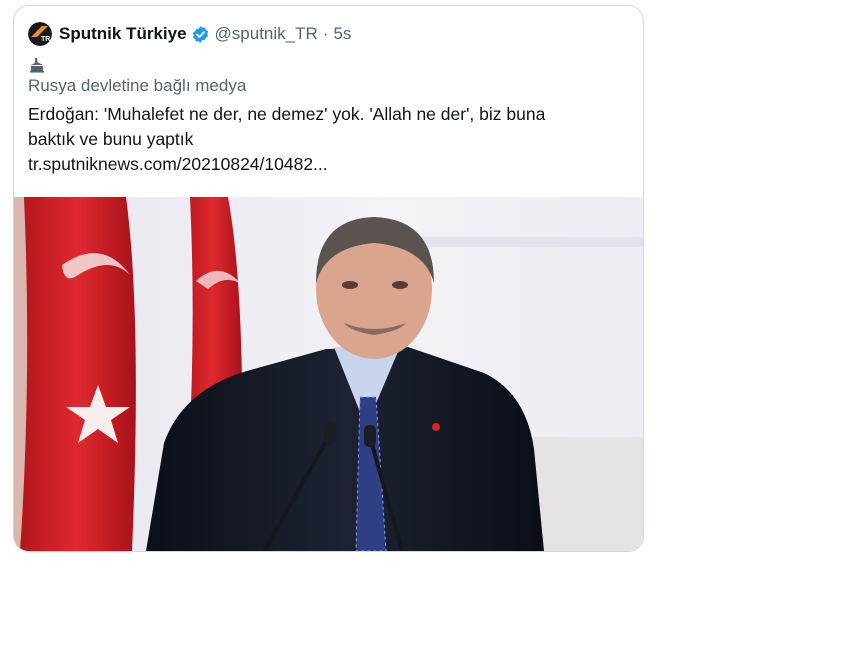  What do you see at coordinates (111, 139) in the screenshot?
I see `tweet-text-line-2: baktık ve bunu yaptık` at bounding box center [111, 139].